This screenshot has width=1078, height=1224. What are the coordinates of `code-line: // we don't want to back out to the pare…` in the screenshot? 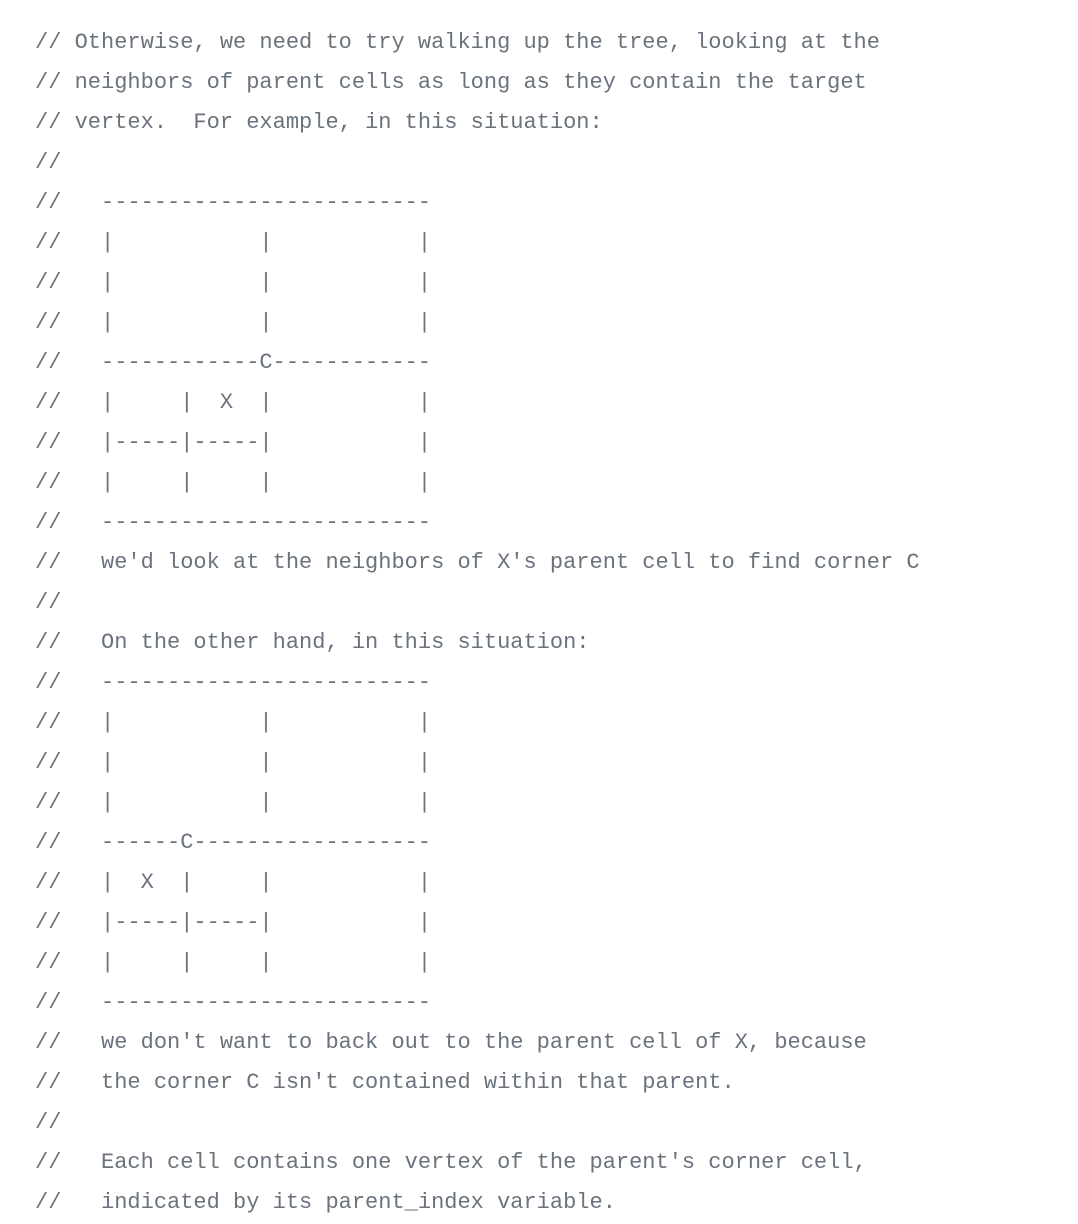 It's located at (451, 1042).